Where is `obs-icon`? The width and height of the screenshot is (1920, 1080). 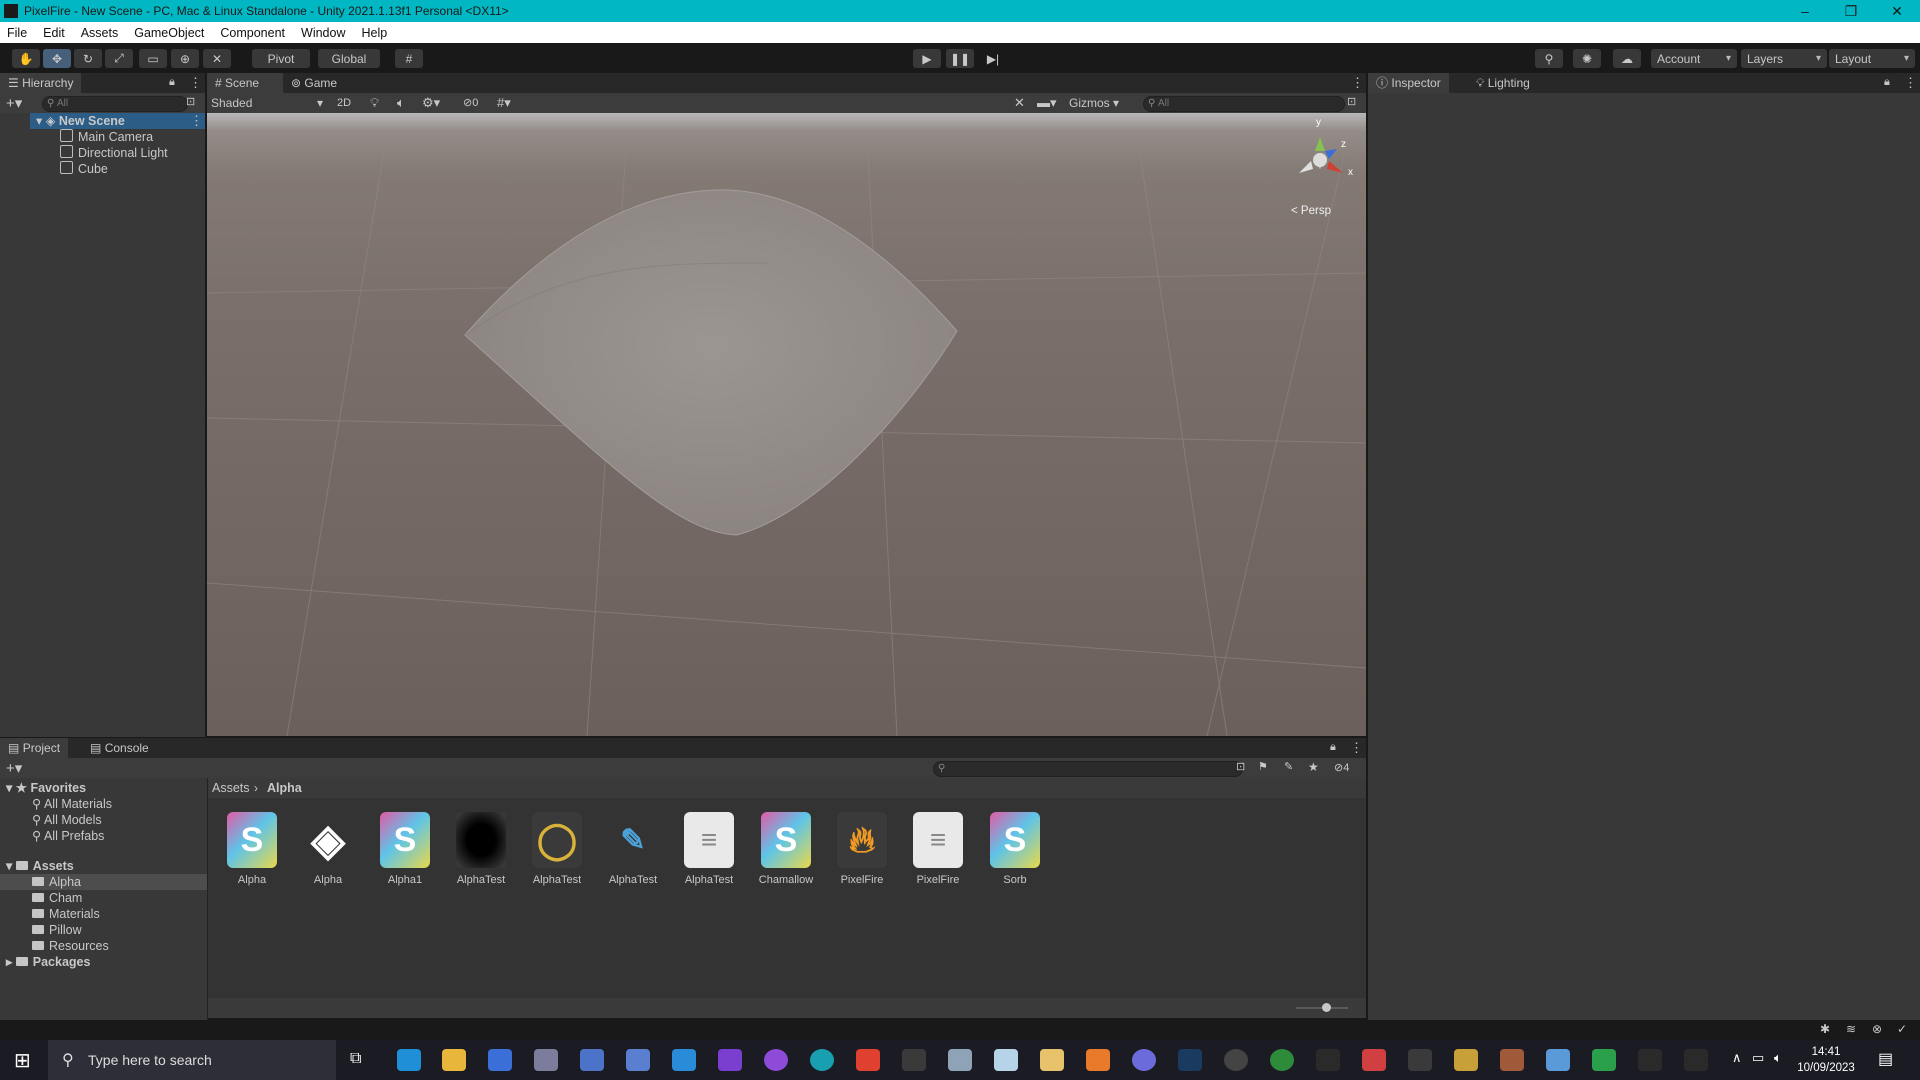 obs-icon is located at coordinates (1236, 1060).